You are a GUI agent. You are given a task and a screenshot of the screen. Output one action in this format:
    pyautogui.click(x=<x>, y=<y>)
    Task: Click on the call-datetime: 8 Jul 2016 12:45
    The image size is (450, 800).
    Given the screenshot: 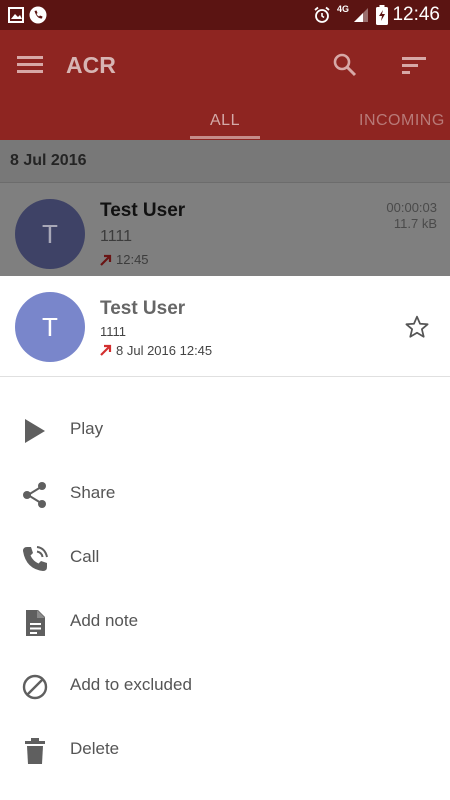 What is the action you would take?
    pyautogui.click(x=164, y=350)
    